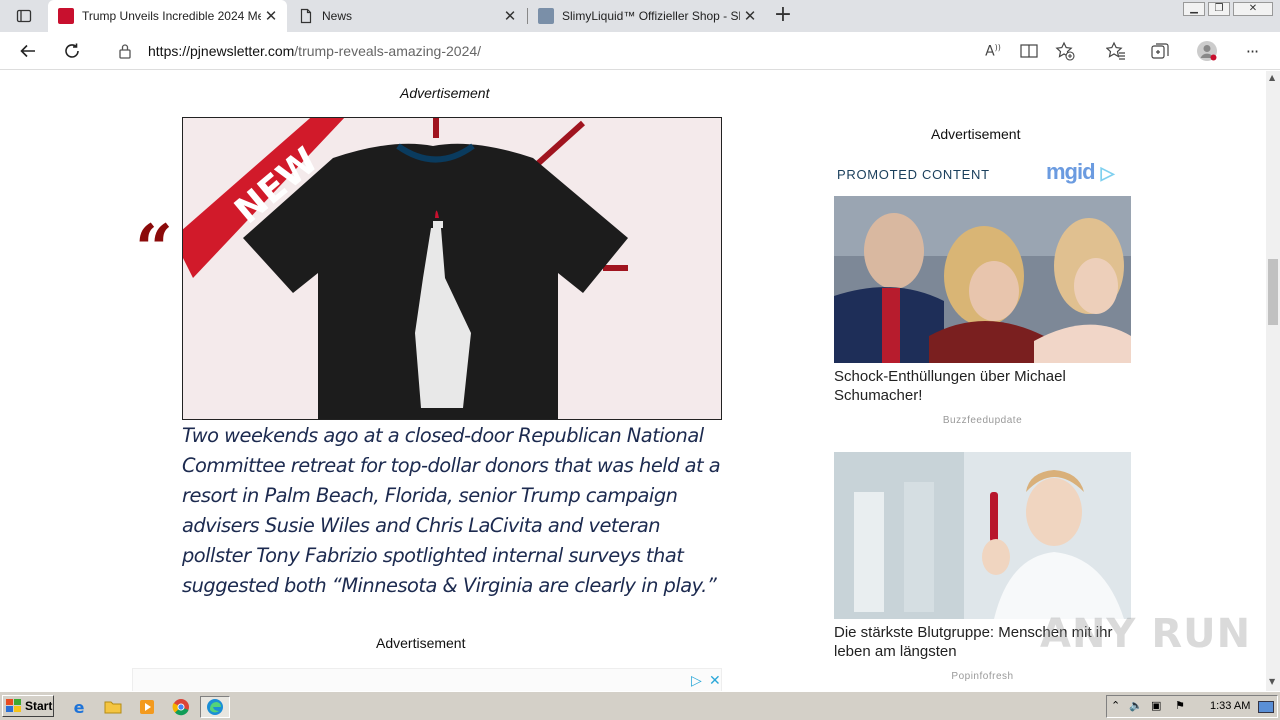  What do you see at coordinates (1272, 77) in the screenshot?
I see `scroll-up-arrow-icon: ▲` at bounding box center [1272, 77].